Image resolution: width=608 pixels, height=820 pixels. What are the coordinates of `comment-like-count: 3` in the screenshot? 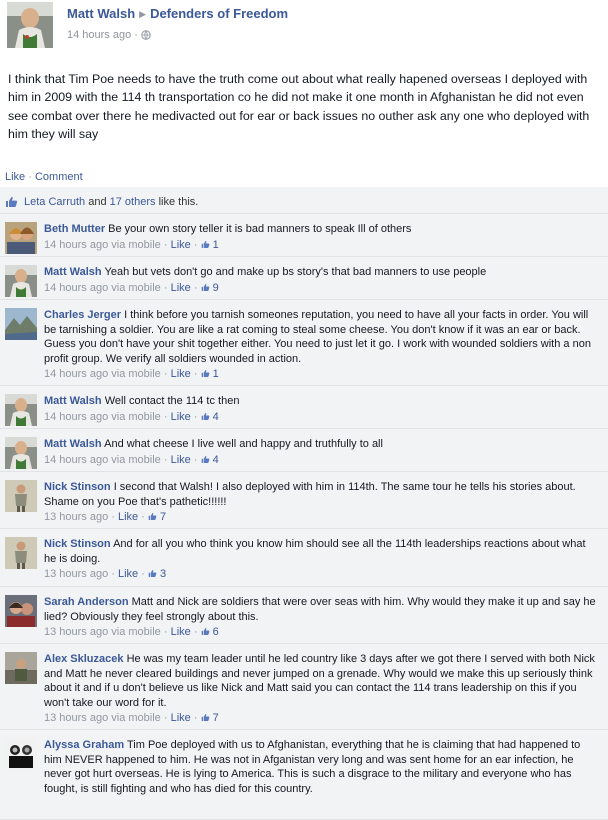 It's located at (157, 574).